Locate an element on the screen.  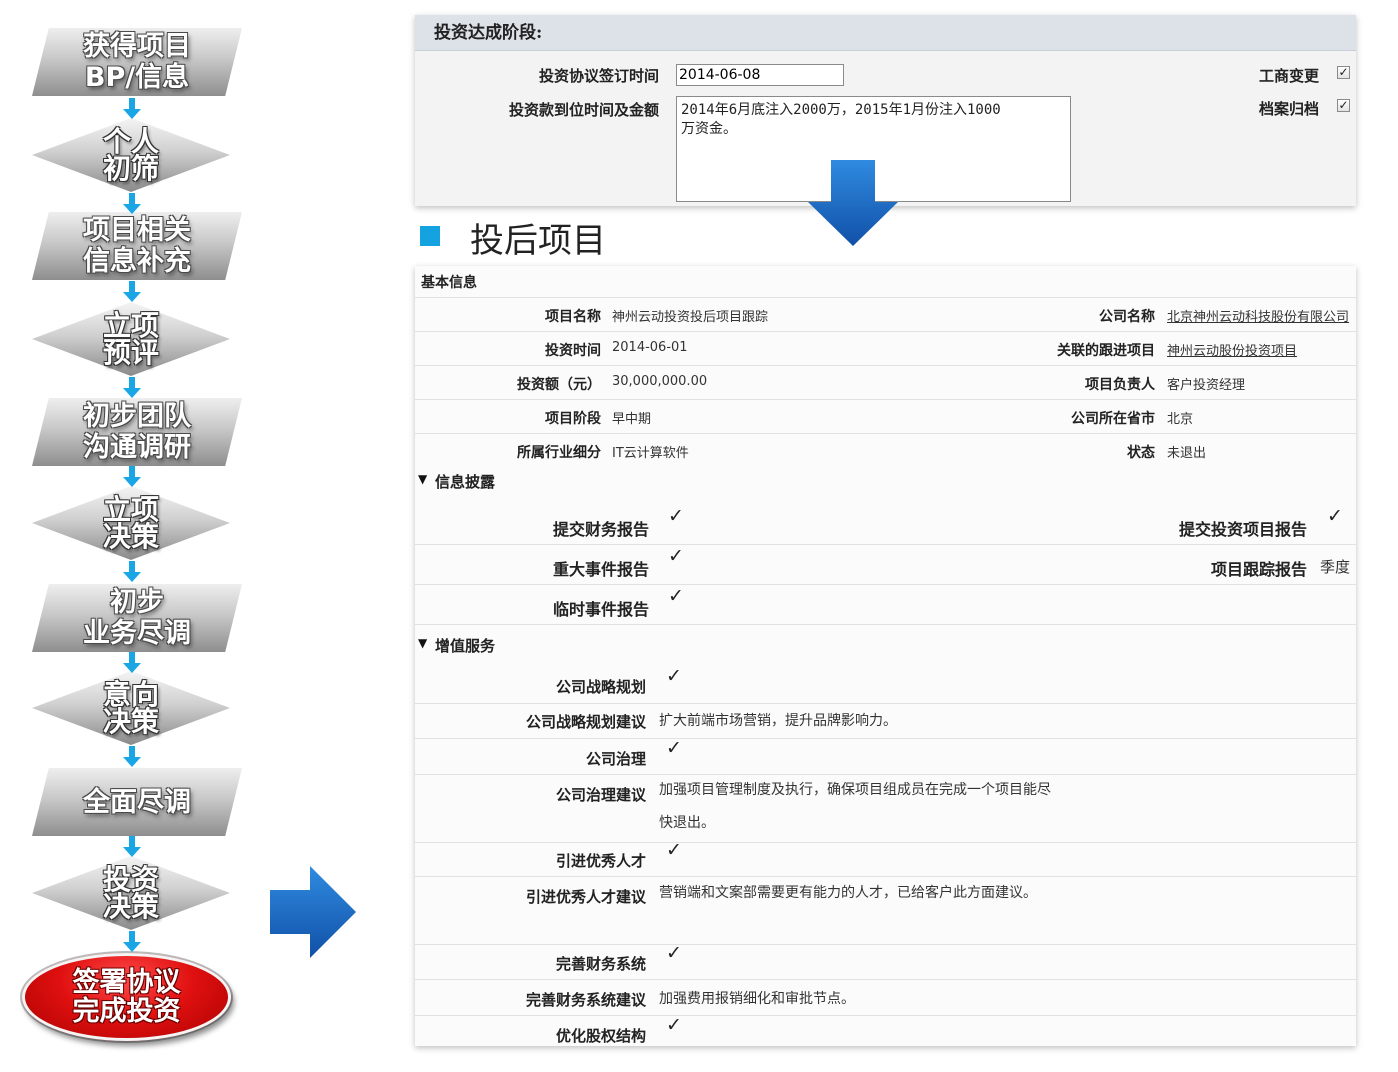
flow-step-label: 签署协议 完成投资 is located at coordinates (126, 997).